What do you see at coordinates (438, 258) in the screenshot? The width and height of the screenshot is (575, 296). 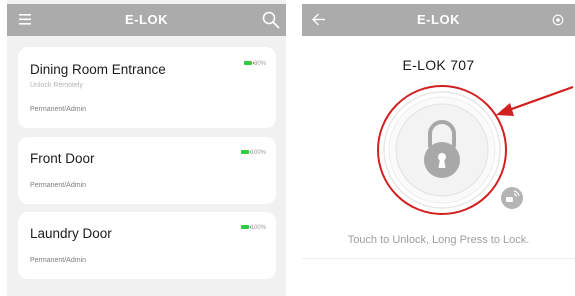 I see `divider` at bounding box center [438, 258].